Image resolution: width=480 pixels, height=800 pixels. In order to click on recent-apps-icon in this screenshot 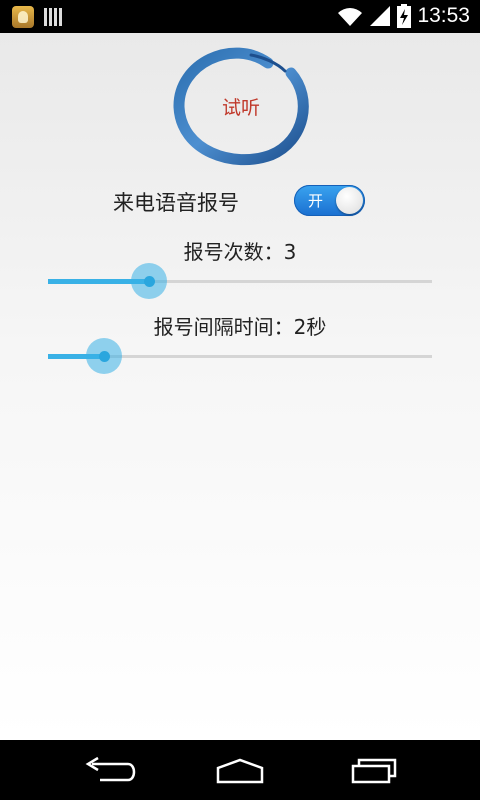, I will do `click(375, 770)`.